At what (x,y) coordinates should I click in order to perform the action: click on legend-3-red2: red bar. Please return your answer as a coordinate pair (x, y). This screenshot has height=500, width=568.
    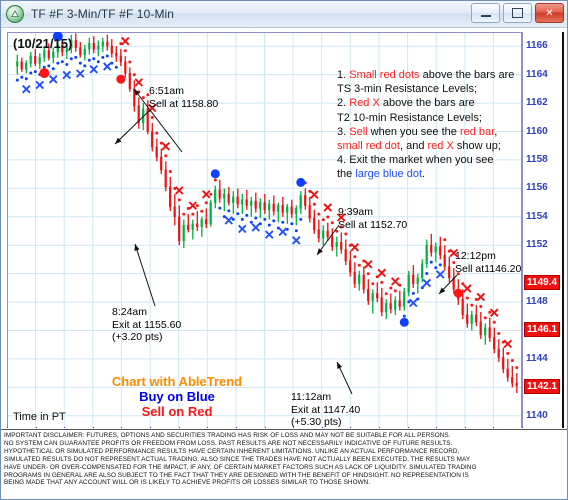
    Looking at the image, I should click on (477, 131).